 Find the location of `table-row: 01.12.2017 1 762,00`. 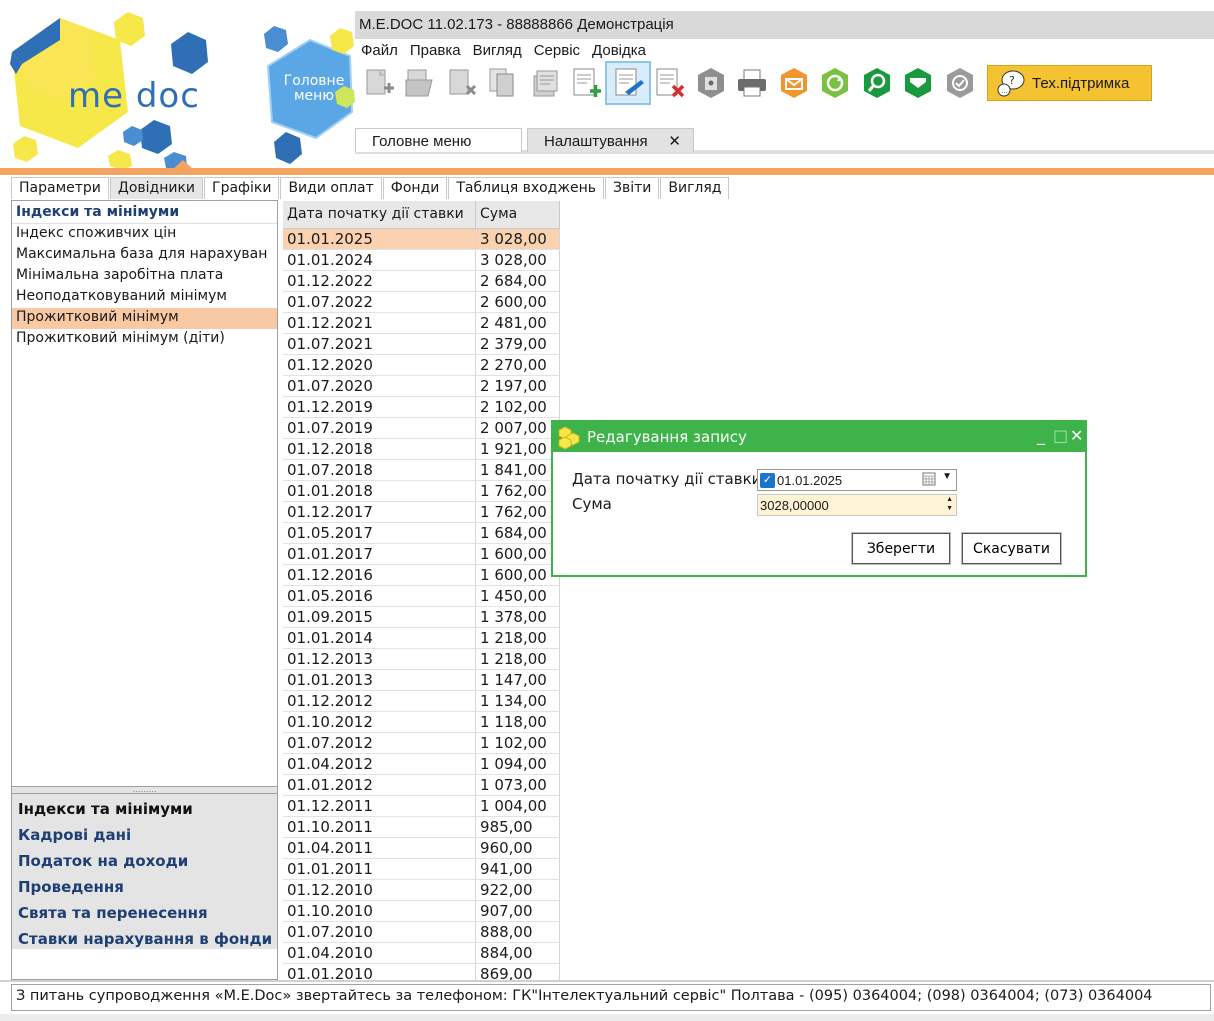

table-row: 01.12.2017 1 762,00 is located at coordinates (421, 512).